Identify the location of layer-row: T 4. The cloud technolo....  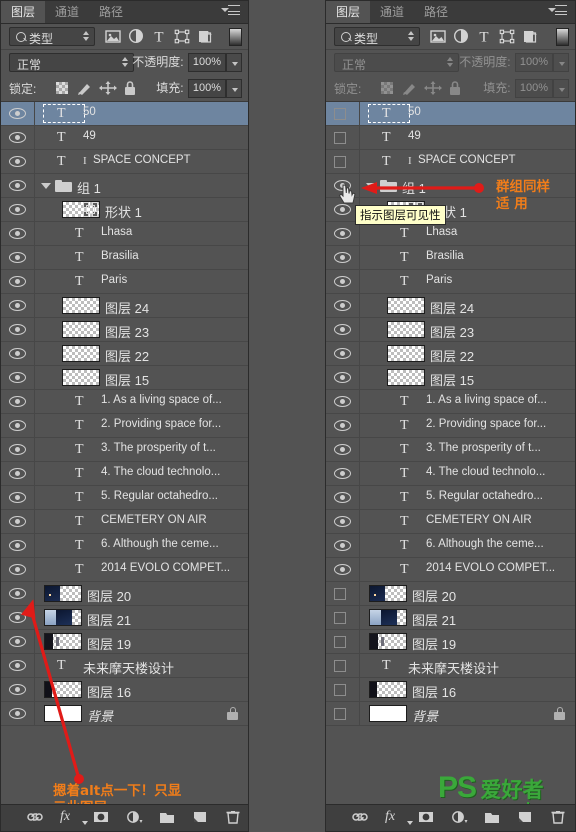
(124, 474).